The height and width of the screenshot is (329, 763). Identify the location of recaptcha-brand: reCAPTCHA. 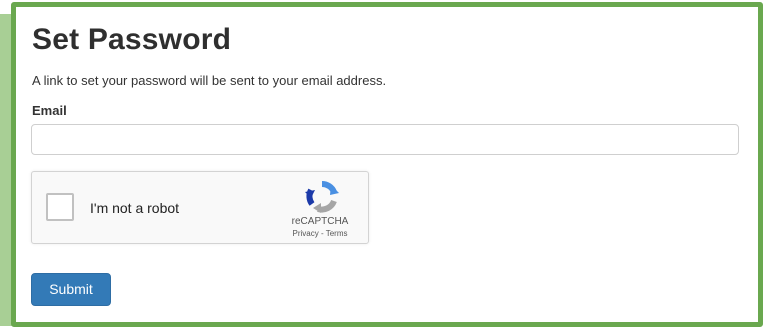
(320, 221).